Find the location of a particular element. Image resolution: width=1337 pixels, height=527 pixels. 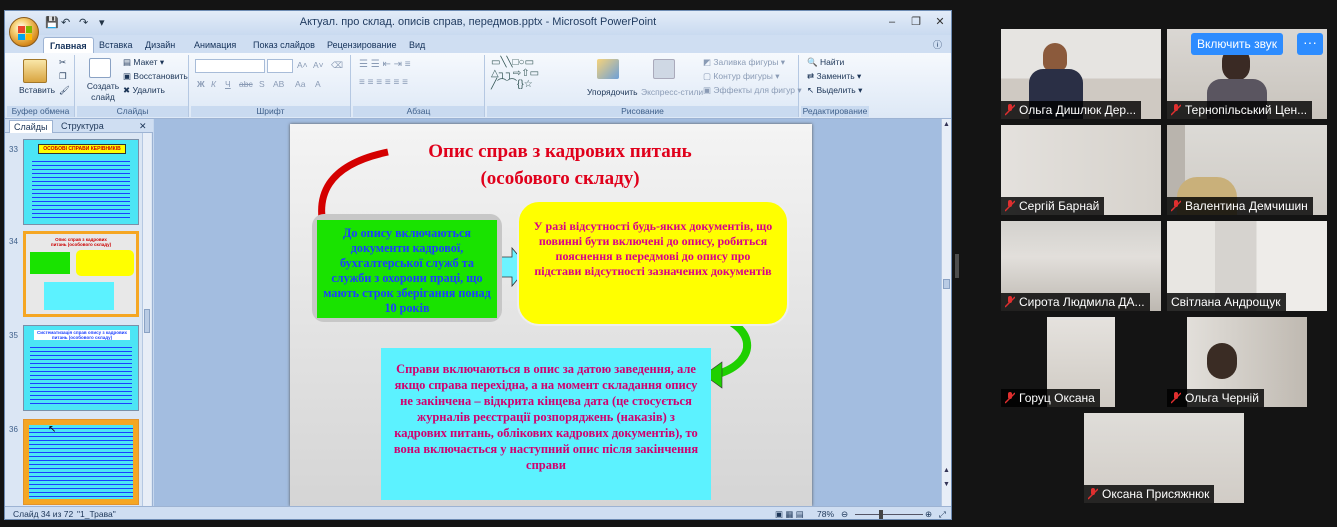

panel-splitter is located at coordinates (957, 266).